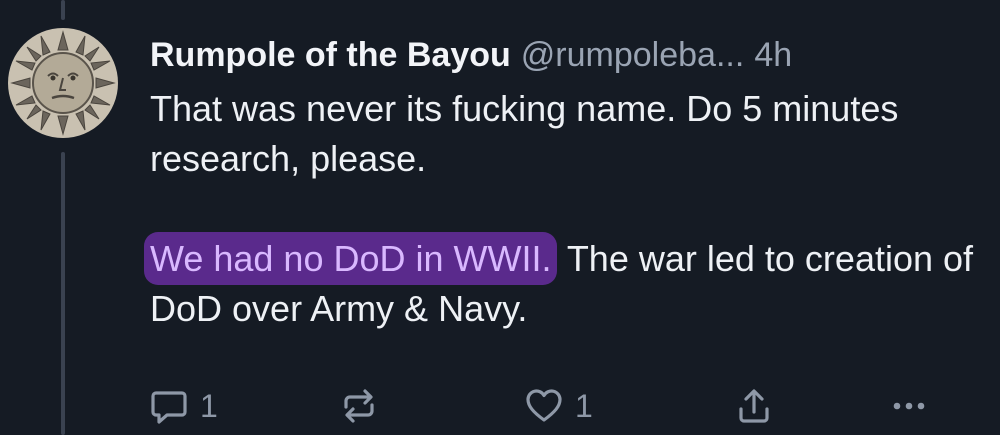  What do you see at coordinates (351, 258) in the screenshot?
I see `highlighted-text: We had no DoD in WWII.` at bounding box center [351, 258].